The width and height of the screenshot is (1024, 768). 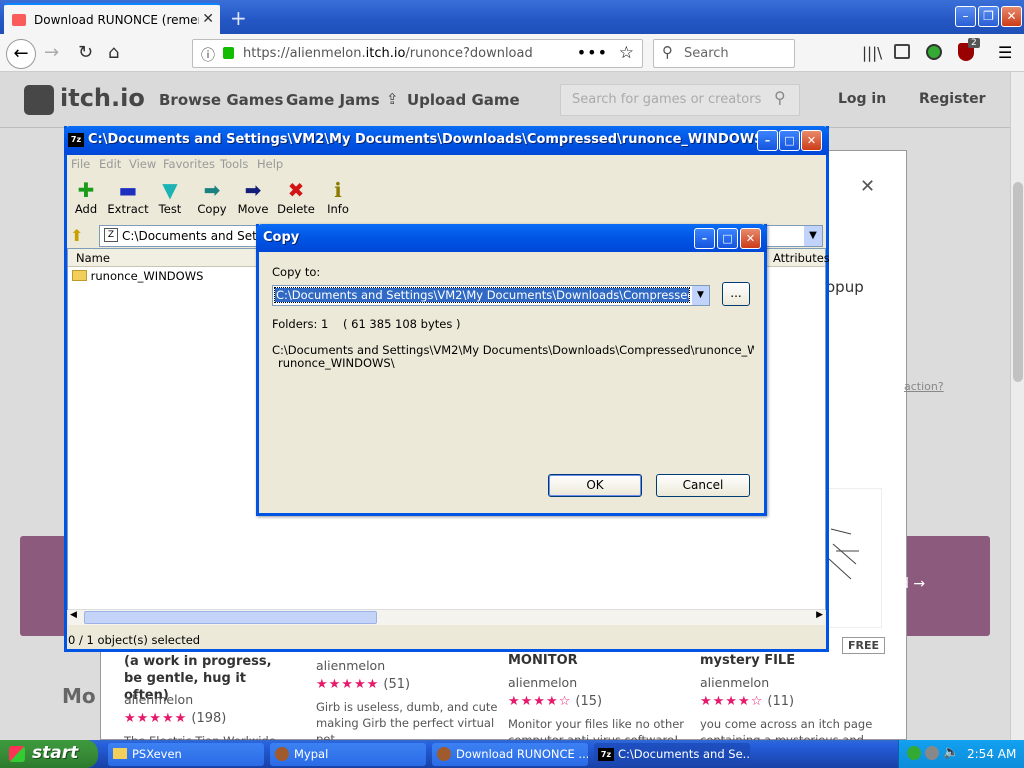 I want to click on menu-icon: ☰, so click(x=1005, y=52).